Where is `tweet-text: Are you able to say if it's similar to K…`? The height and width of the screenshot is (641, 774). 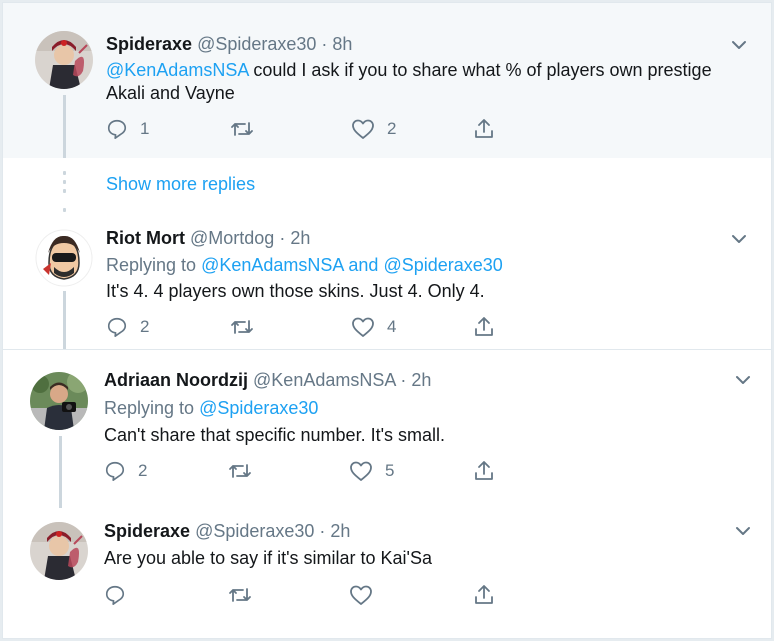 tweet-text: Are you able to say if it's similar to K… is located at coordinates (268, 558).